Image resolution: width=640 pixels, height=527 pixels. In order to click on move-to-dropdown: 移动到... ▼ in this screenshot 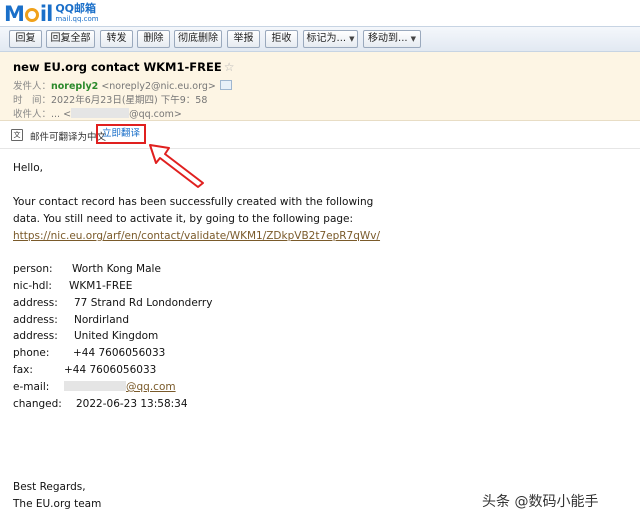, I will do `click(392, 39)`.